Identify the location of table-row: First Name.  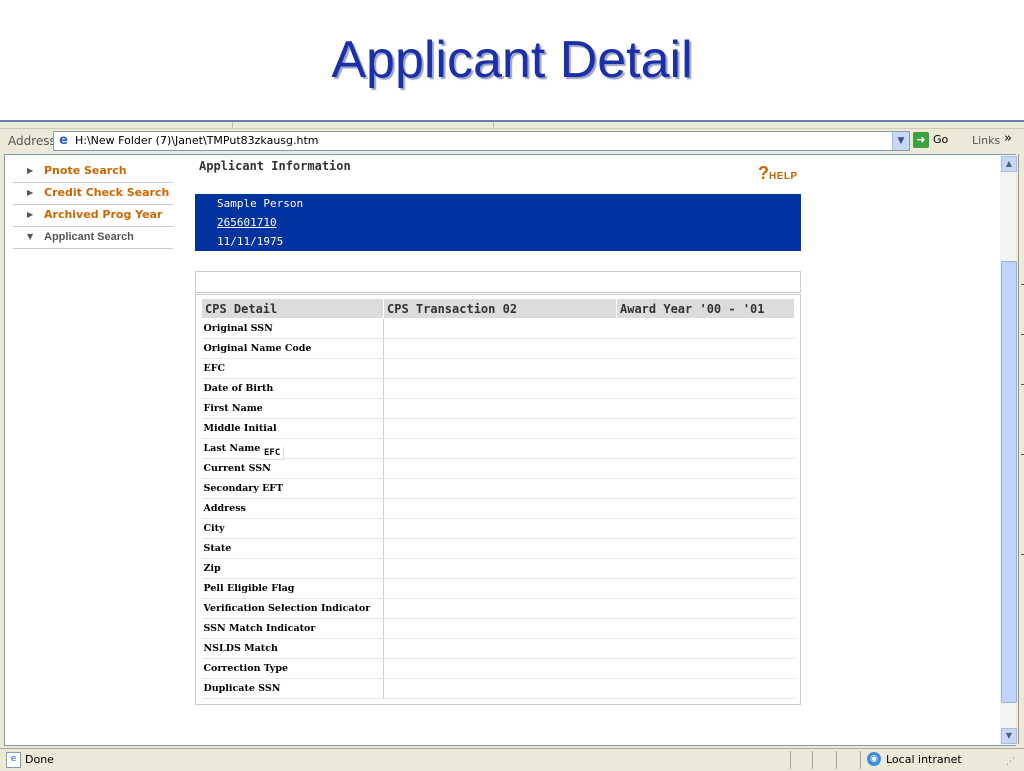
(498, 408).